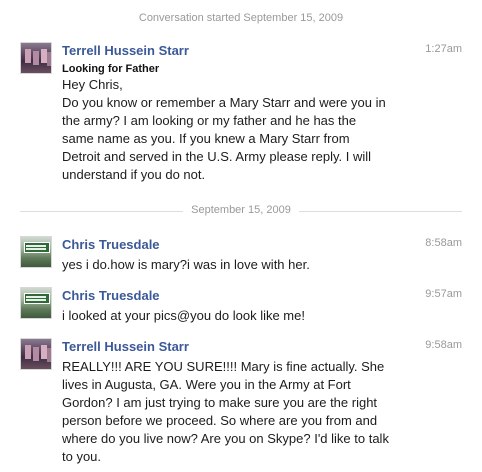 This screenshot has width=482, height=472. Describe the element at coordinates (92, 84) in the screenshot. I see `message-line: Hey Chris,` at that location.